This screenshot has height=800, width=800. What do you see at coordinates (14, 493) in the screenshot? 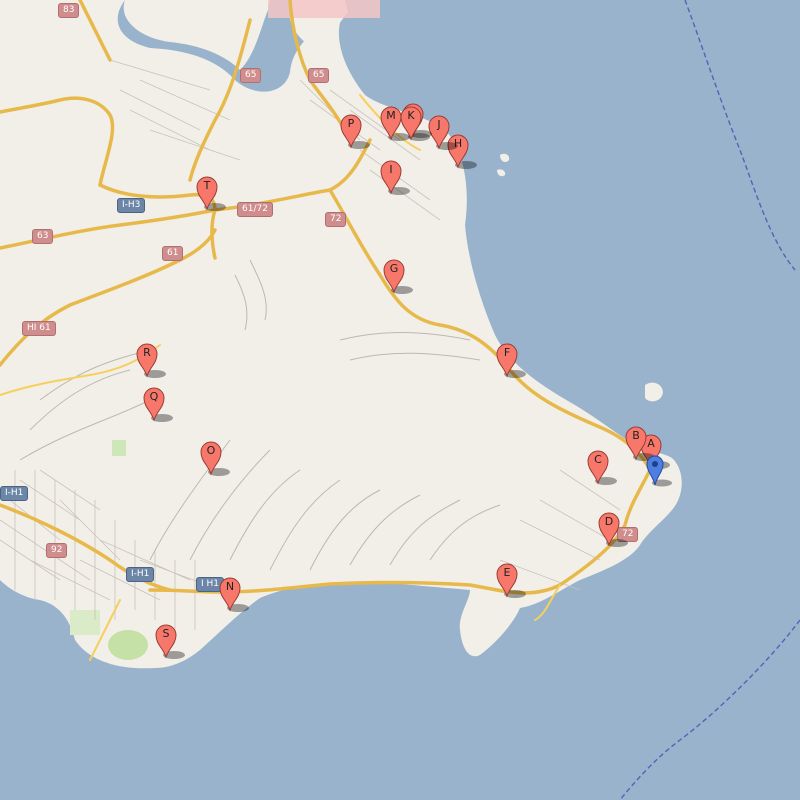
I see `road-shield-i-h1-west: I-H1` at bounding box center [14, 493].